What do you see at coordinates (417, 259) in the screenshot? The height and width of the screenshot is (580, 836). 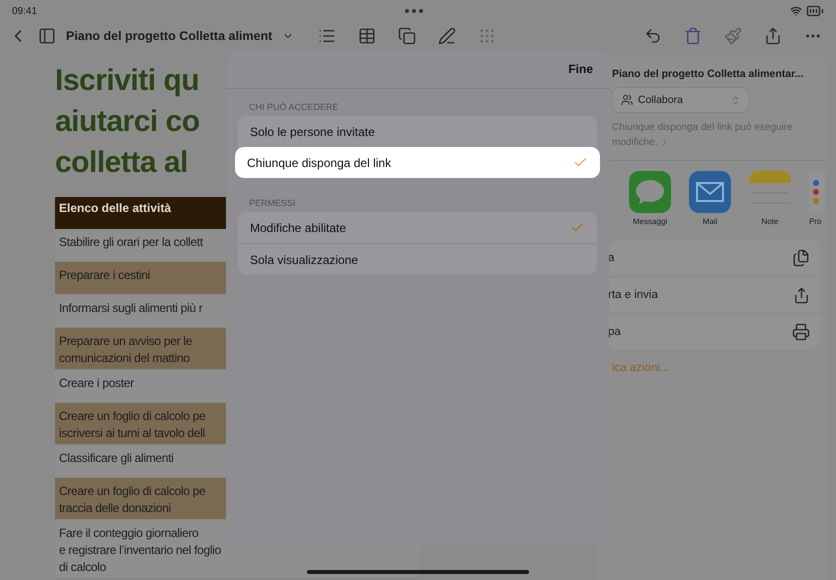 I see `option-row: Sola visualizzazione` at bounding box center [417, 259].